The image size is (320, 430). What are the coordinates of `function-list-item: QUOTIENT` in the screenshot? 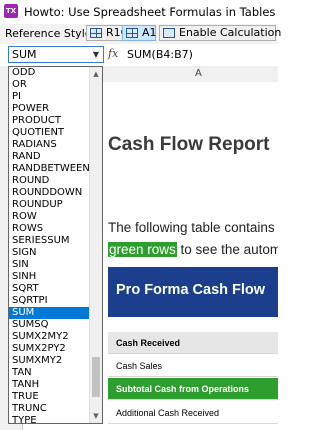 It's located at (49, 133).